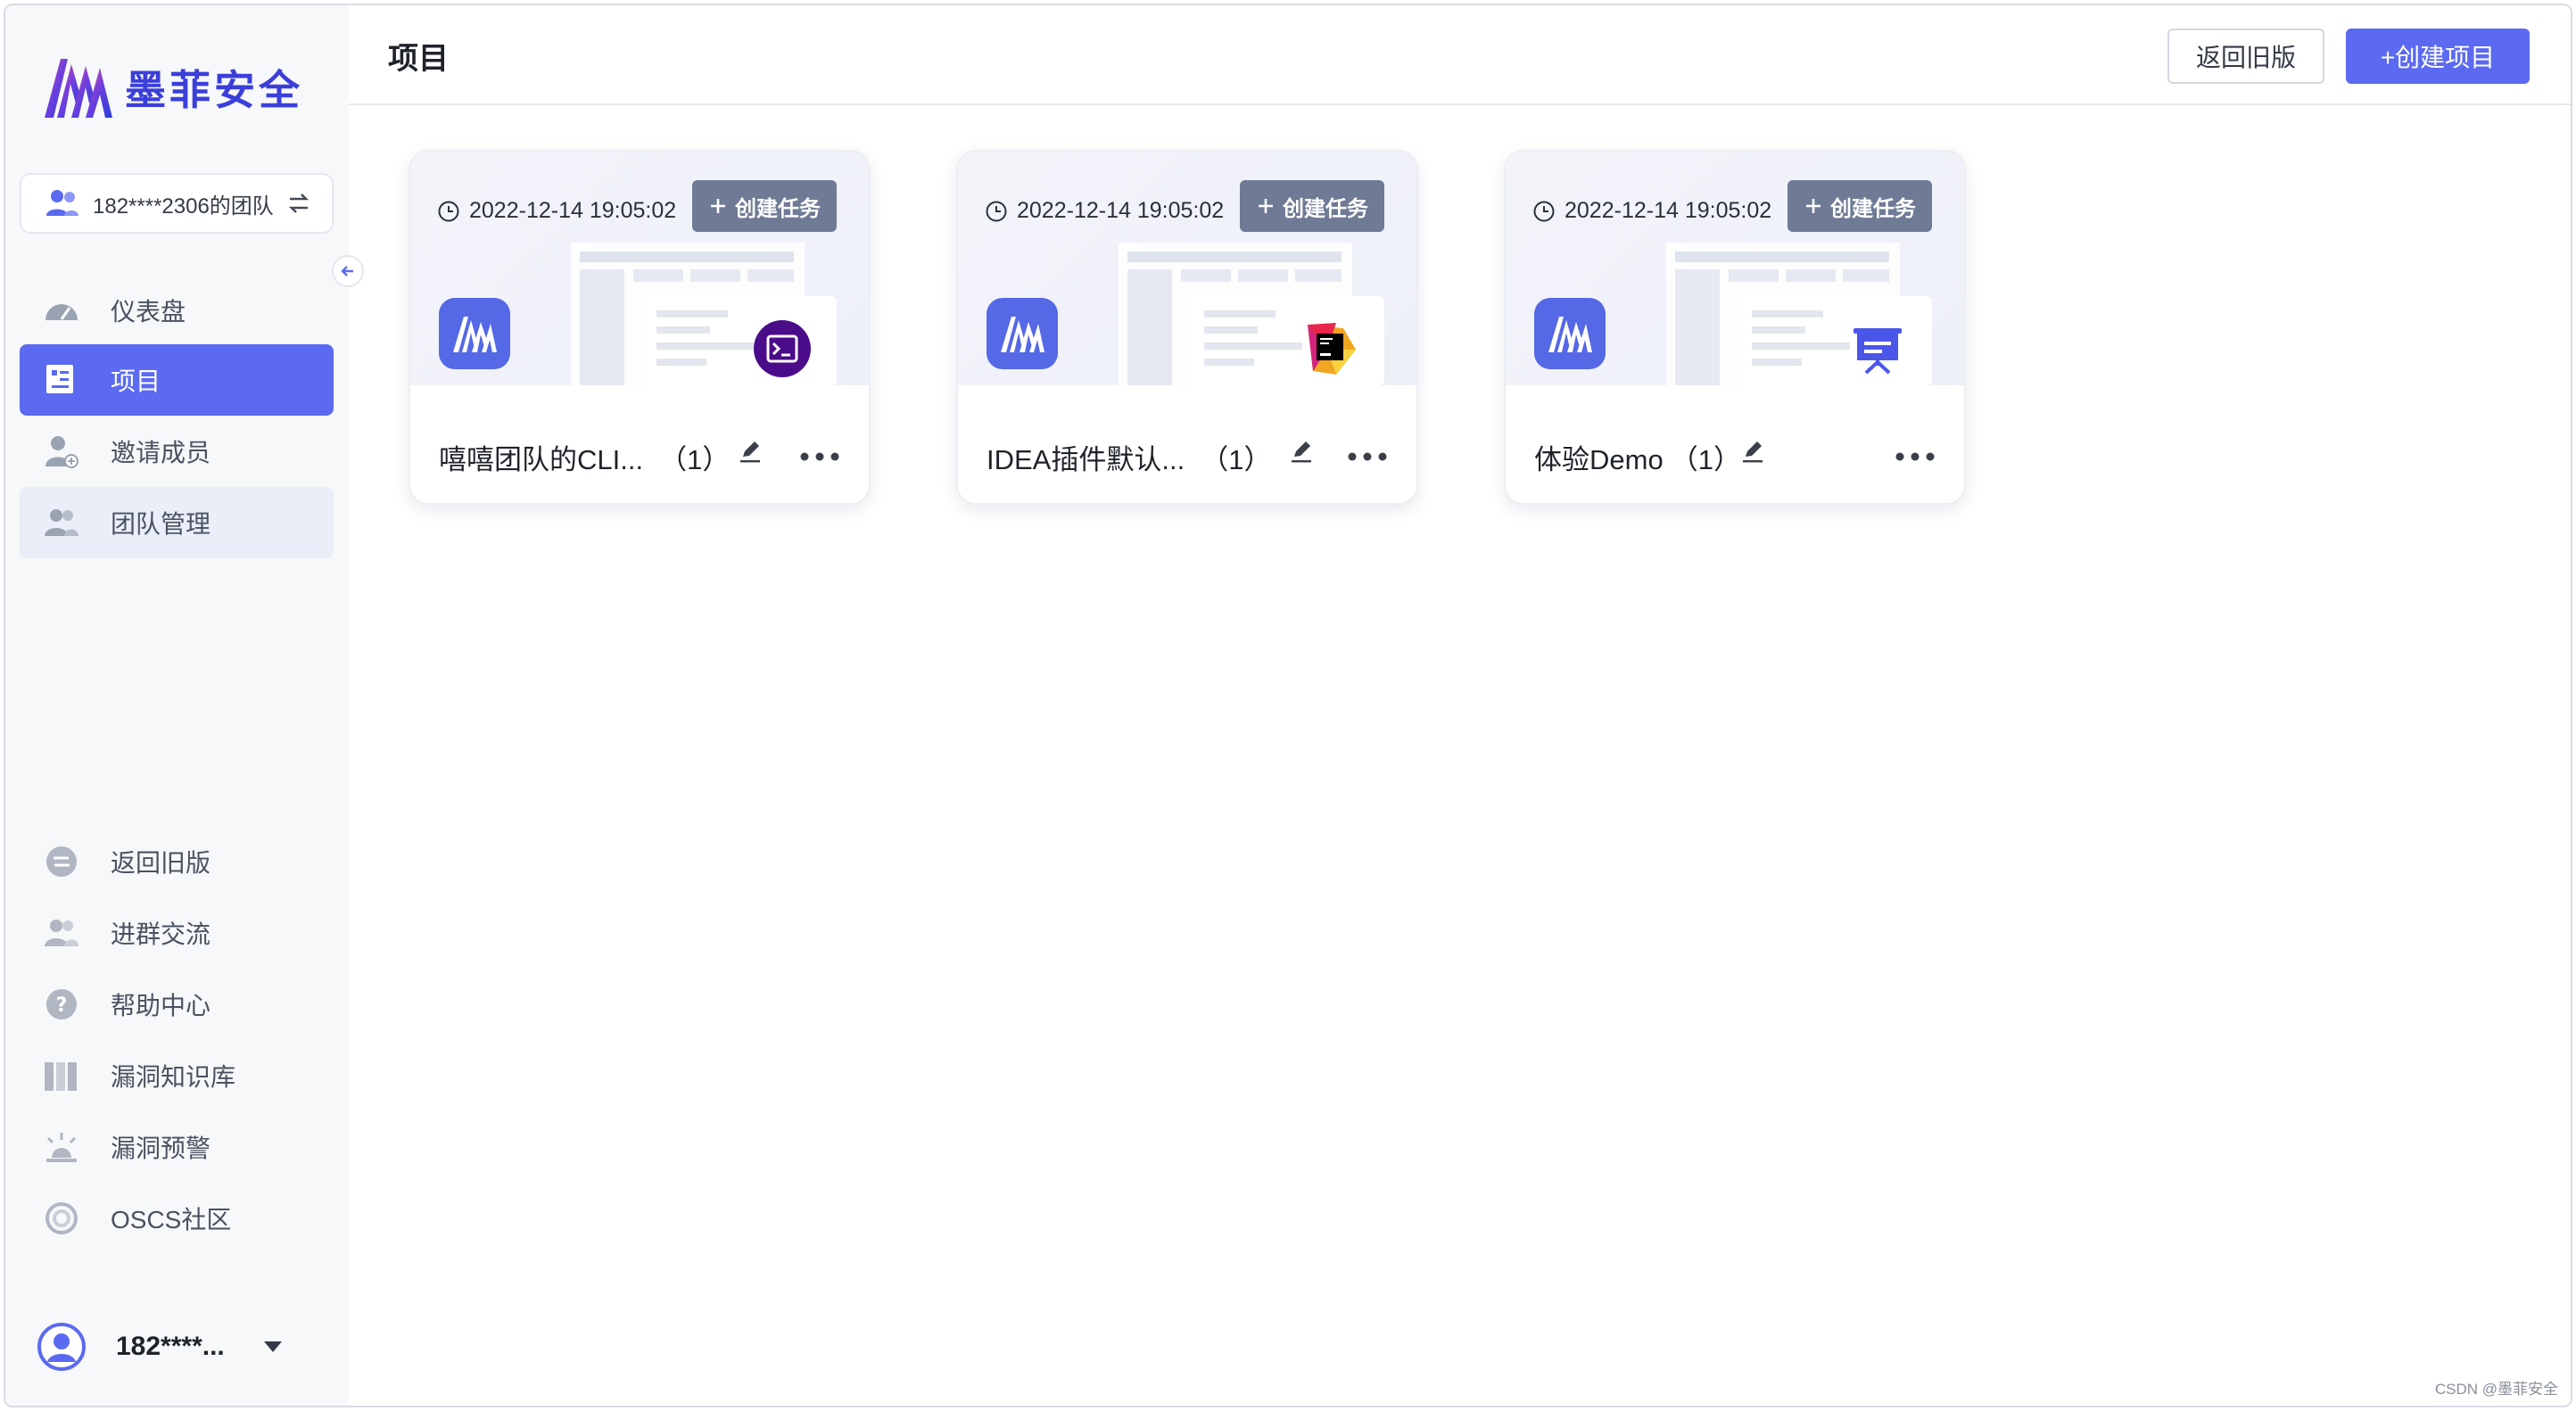  I want to click on sidebar-link-join-group: 进群交流, so click(177, 933).